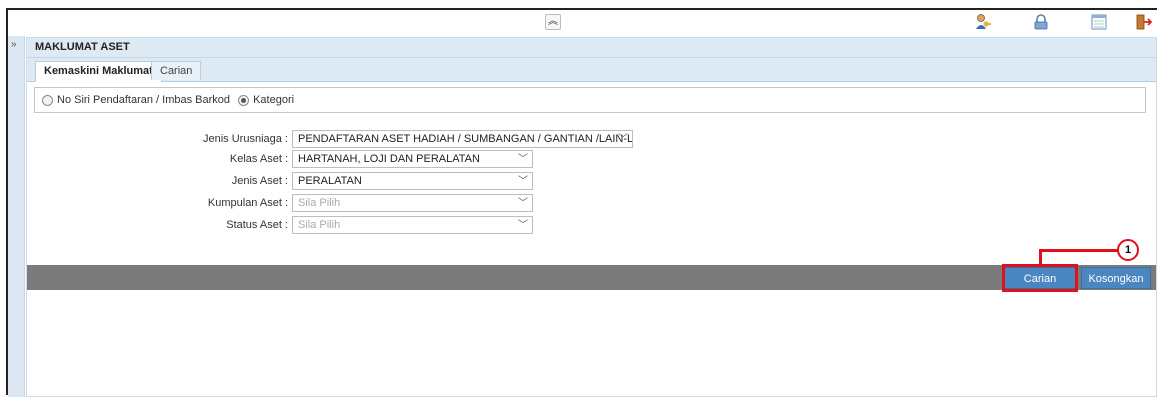 This screenshot has height=397, width=1157. What do you see at coordinates (47, 100) in the screenshot?
I see `radio-no-siri` at bounding box center [47, 100].